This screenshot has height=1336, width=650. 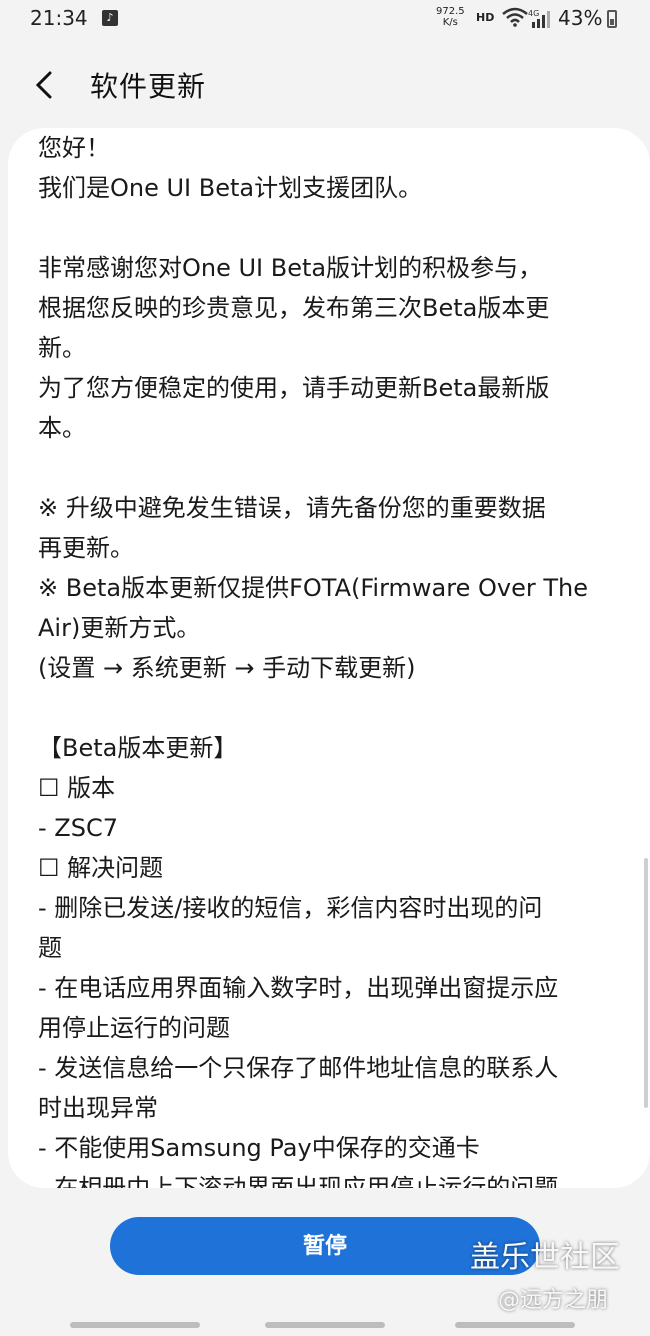 What do you see at coordinates (148, 86) in the screenshot?
I see `page-title: 软件更新` at bounding box center [148, 86].